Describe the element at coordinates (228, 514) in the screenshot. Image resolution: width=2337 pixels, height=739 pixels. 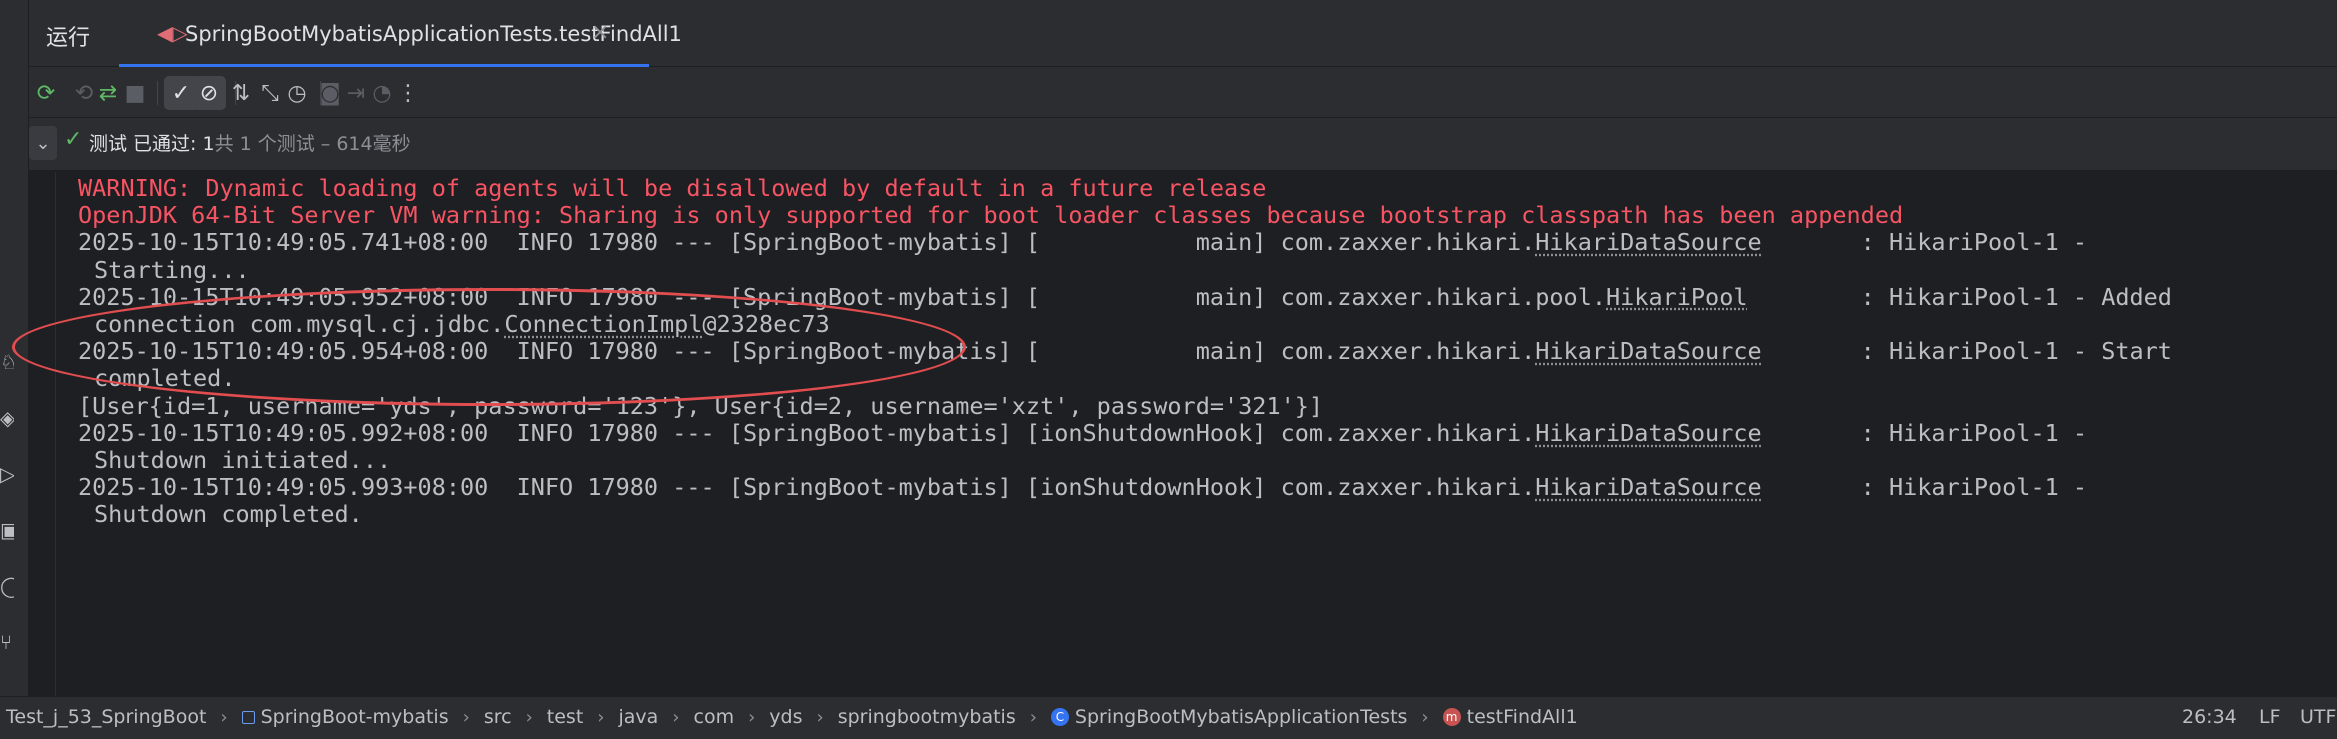
I see `console-log-continuation: Shutdown completed.` at that location.